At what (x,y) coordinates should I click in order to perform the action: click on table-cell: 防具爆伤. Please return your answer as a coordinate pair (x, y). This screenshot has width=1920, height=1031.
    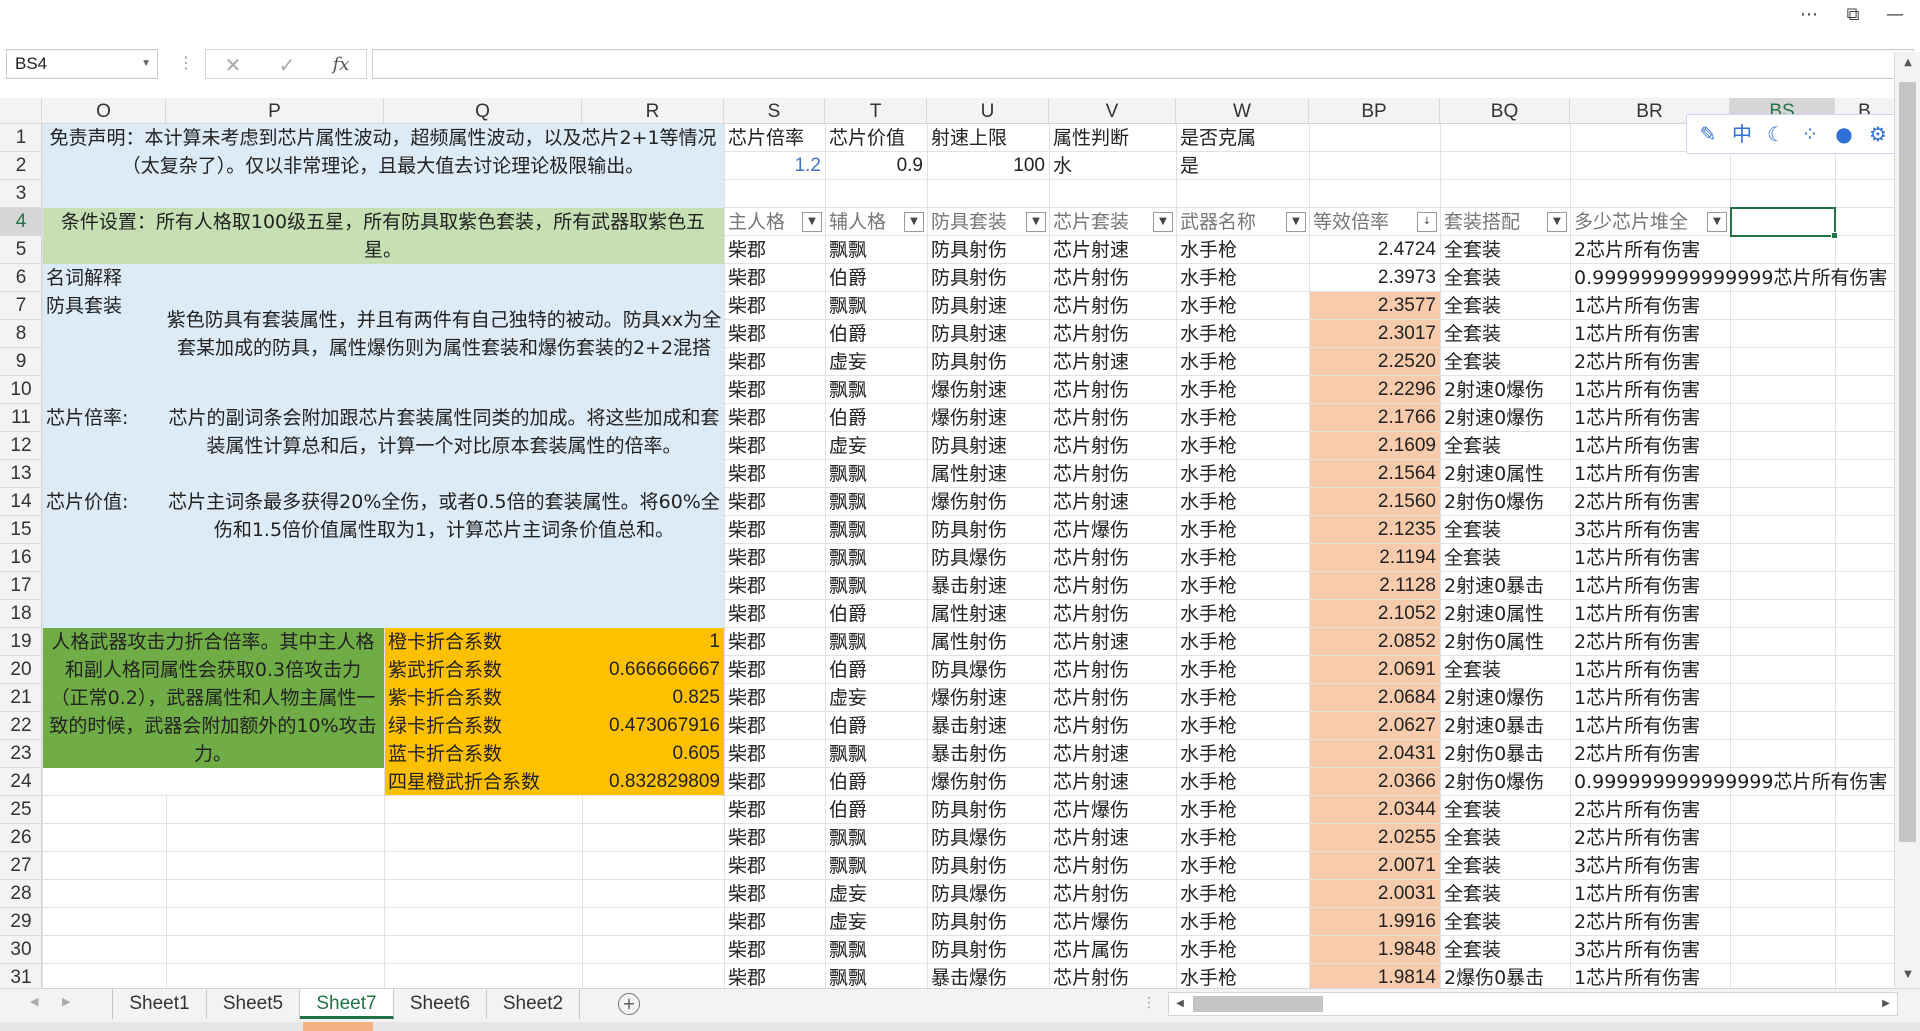
    Looking at the image, I should click on (988, 558).